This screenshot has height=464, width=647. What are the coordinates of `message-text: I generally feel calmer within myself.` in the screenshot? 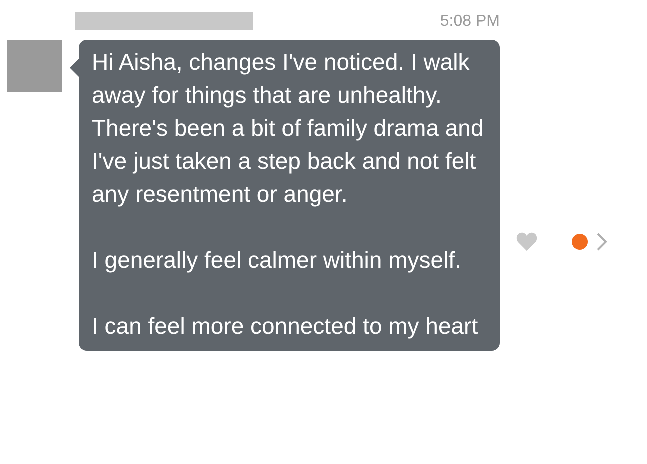 It's located at (277, 260).